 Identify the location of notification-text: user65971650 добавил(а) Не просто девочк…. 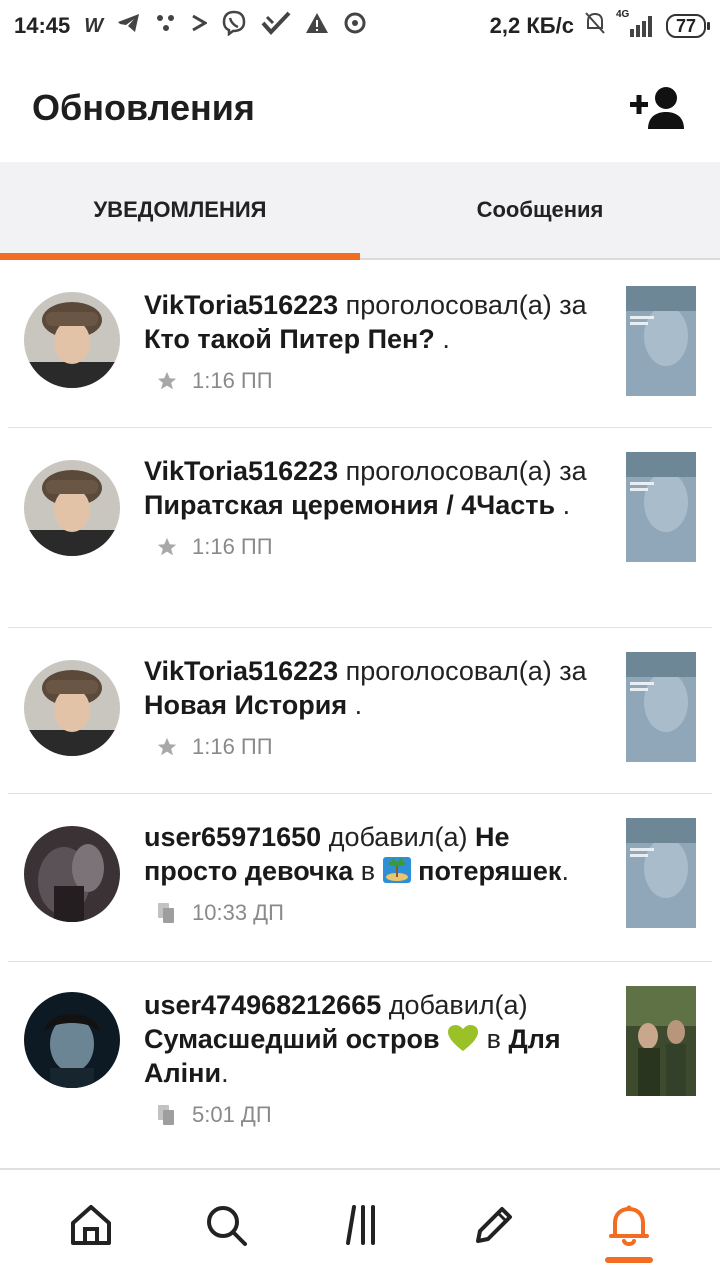
(369, 854).